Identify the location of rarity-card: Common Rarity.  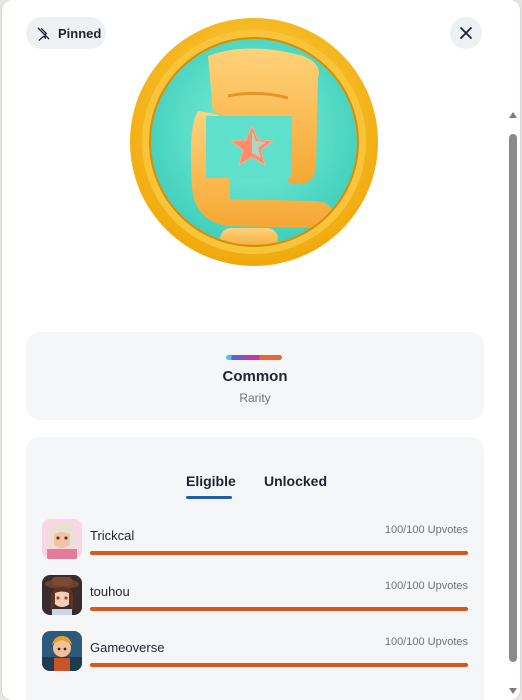
(255, 376).